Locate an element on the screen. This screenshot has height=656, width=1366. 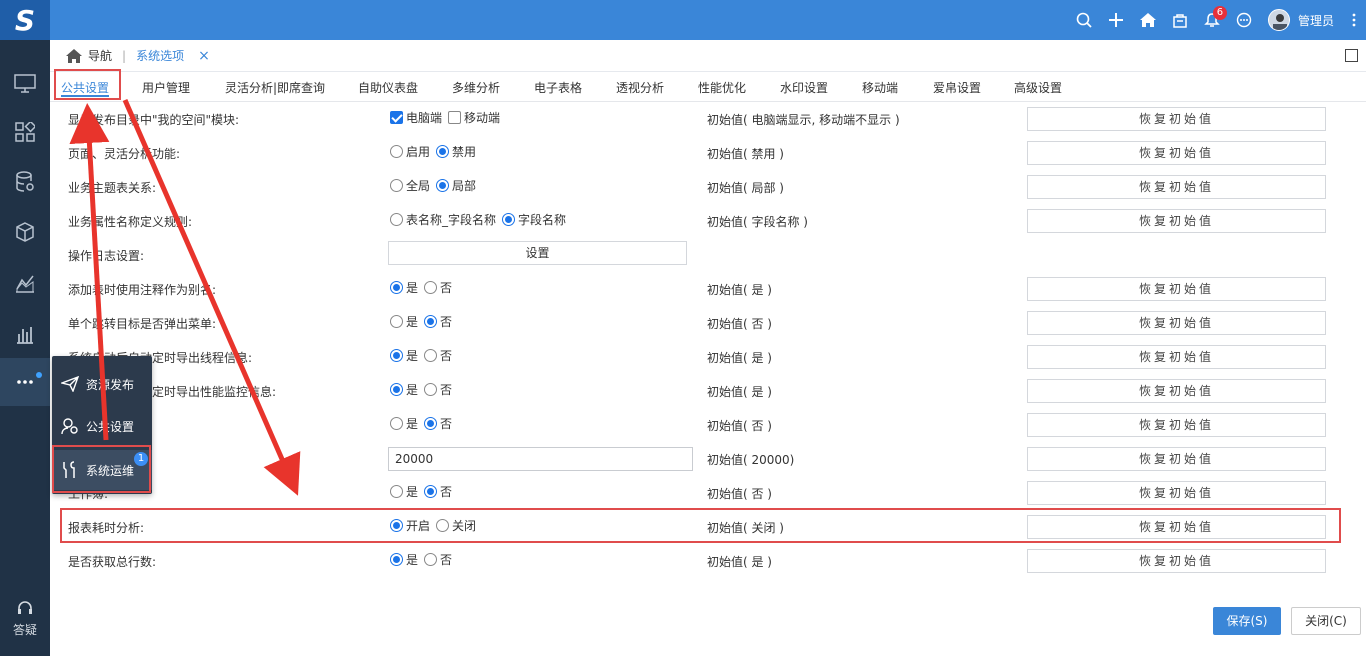
tab-pivot-analysis: 透视分析 is located at coordinates (640, 88).